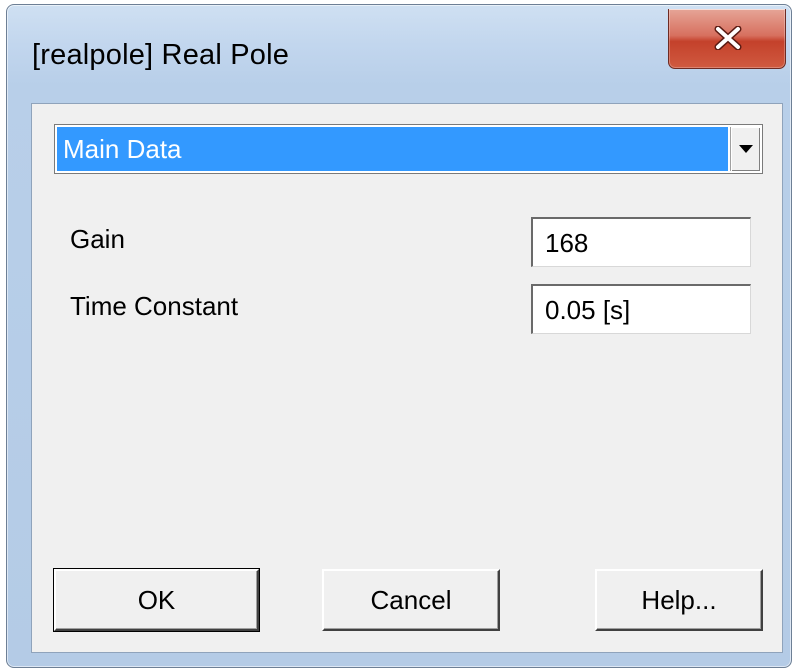  I want to click on window-title: [realpole] Real Pole, so click(161, 55).